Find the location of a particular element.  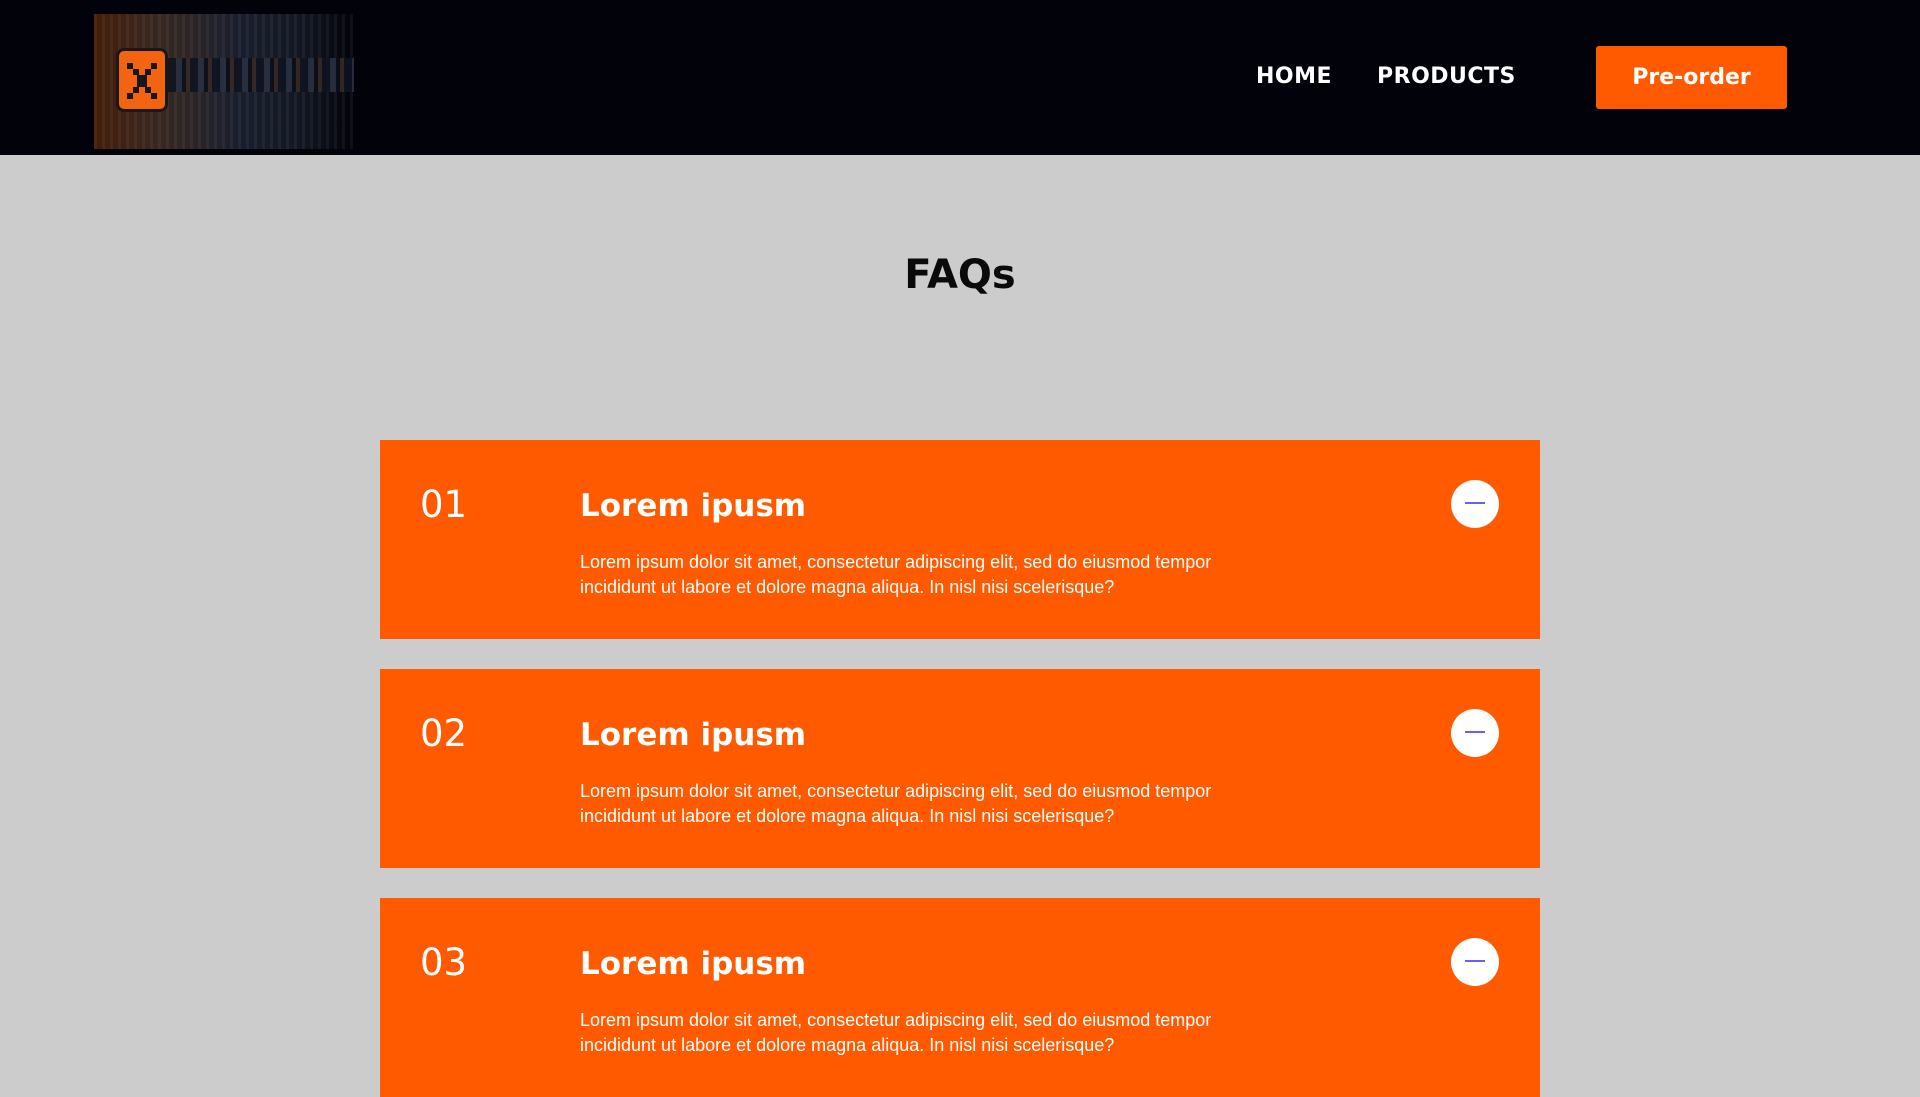

nav-products-link: PRODUCTS is located at coordinates (1446, 76).